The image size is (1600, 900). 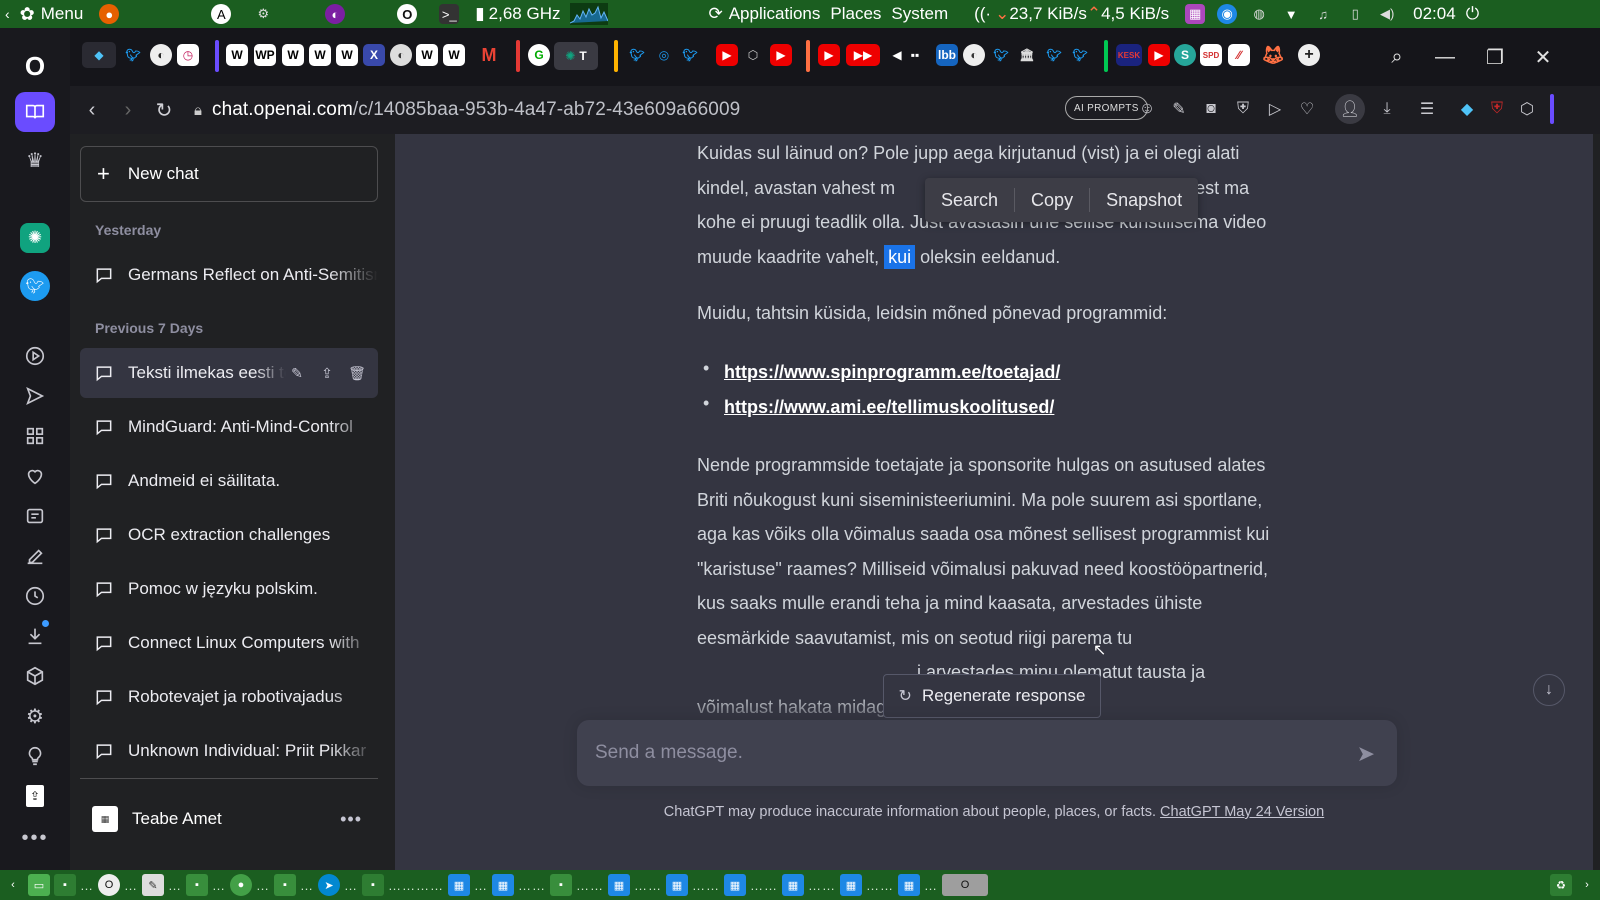 I want to click on tab-clock: ◷, so click(x=188, y=55).